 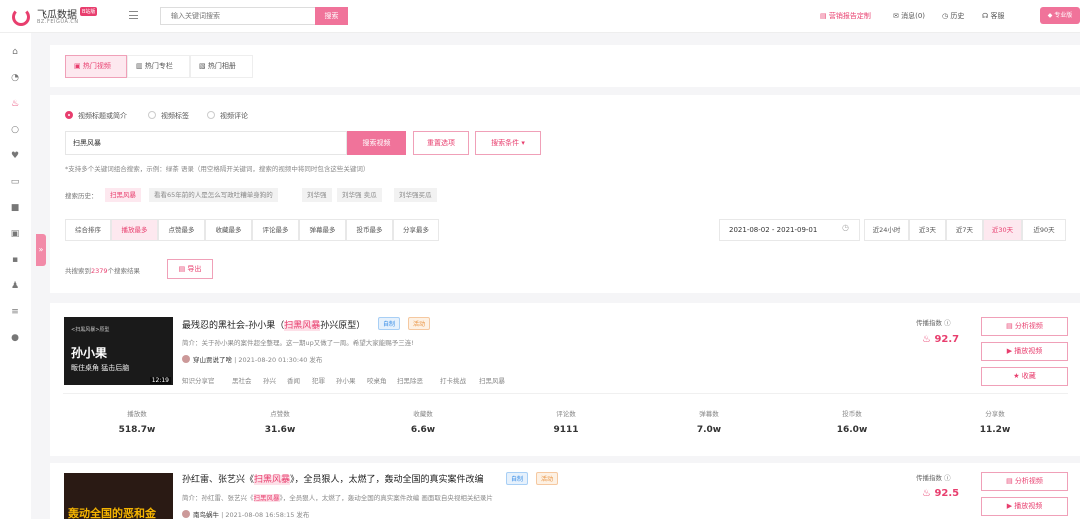 I want to click on stat-label: 评论数, so click(x=566, y=414).